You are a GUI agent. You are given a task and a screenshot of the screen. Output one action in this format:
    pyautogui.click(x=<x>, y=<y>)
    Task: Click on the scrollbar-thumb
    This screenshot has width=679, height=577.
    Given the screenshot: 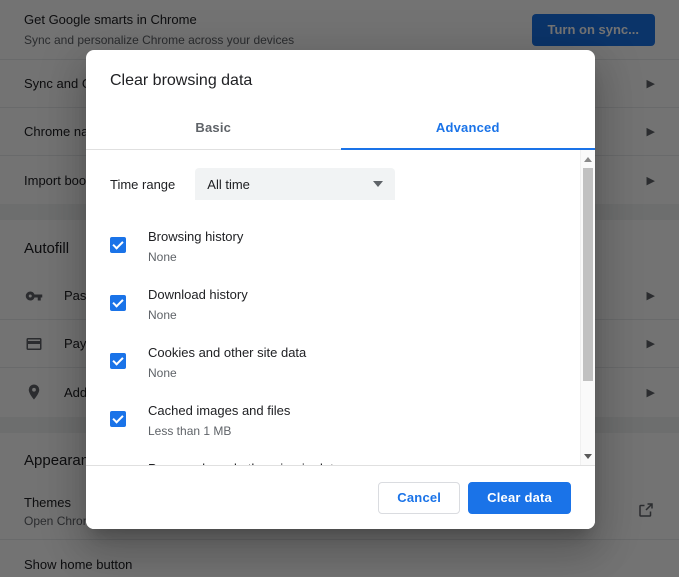 What is the action you would take?
    pyautogui.click(x=588, y=274)
    